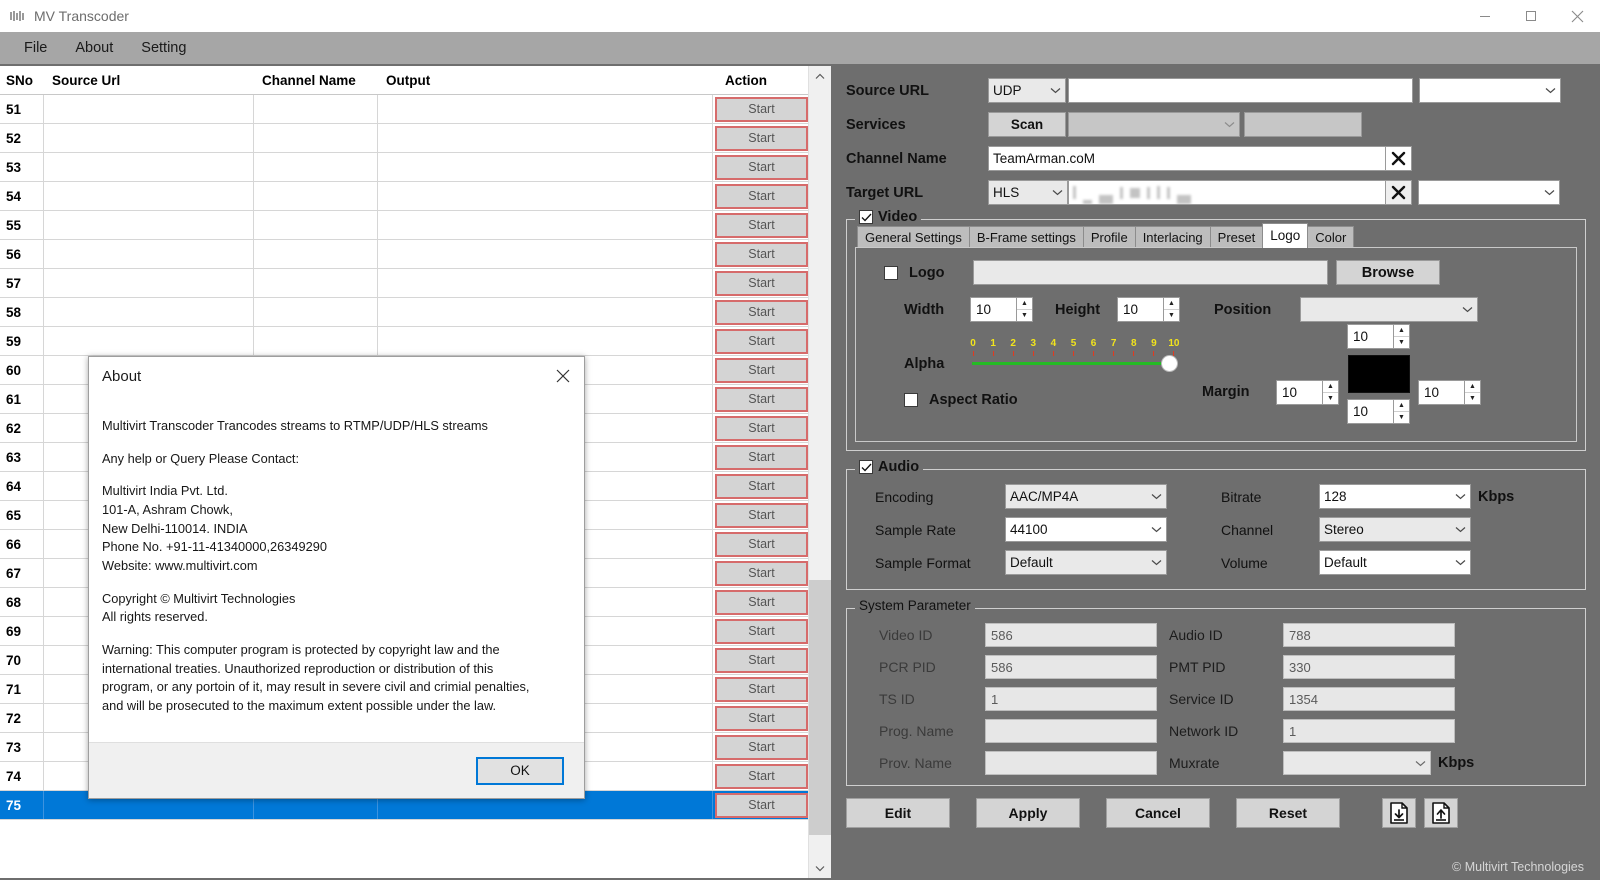 The width and height of the screenshot is (1600, 880). Describe the element at coordinates (1169, 363) in the screenshot. I see `alpha-knob` at that location.